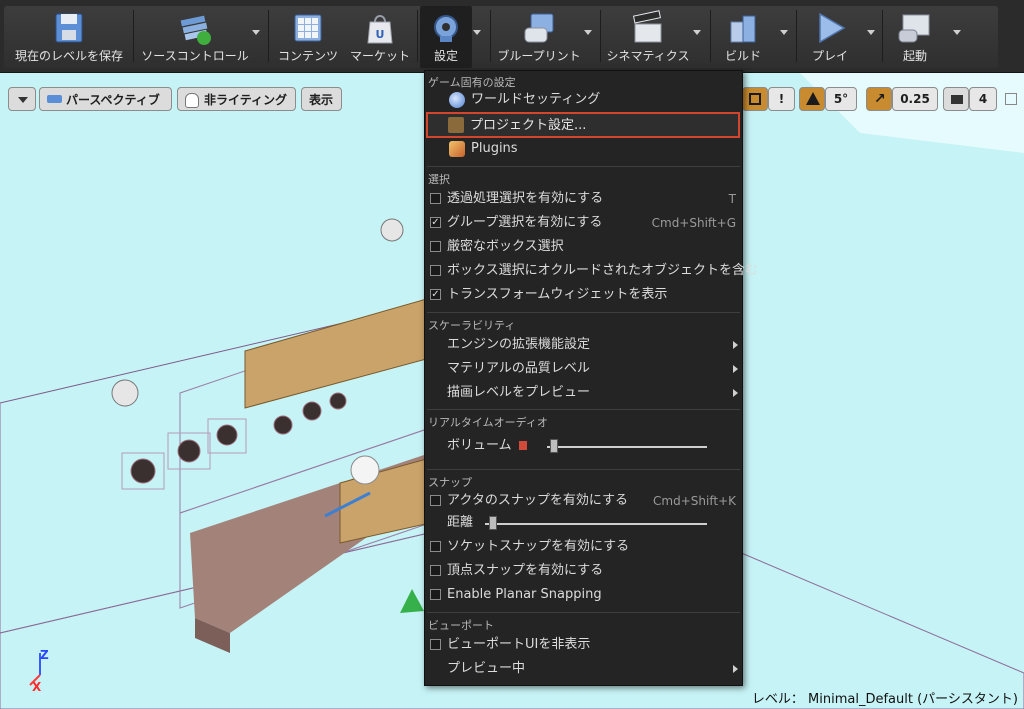 Image resolution: width=1024 pixels, height=709 pixels. What do you see at coordinates (879, 99) in the screenshot?
I see `scale-snap-toggle: ↗` at bounding box center [879, 99].